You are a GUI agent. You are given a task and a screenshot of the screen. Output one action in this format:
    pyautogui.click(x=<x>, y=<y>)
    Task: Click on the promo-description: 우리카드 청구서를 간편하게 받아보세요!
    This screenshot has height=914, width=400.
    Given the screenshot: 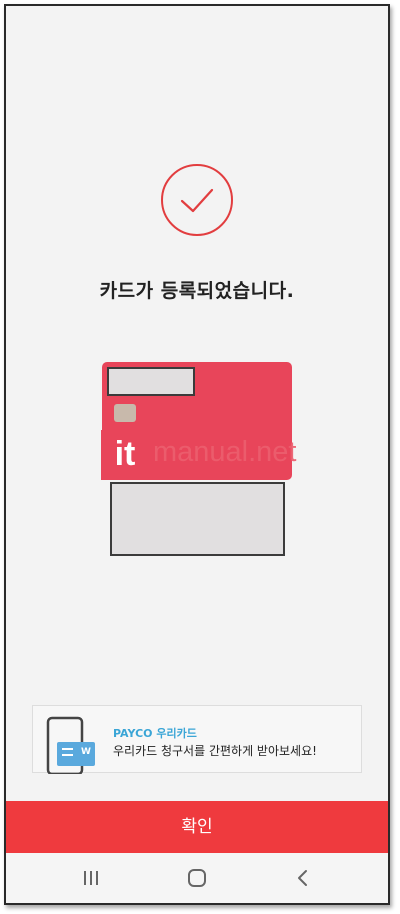 What is the action you would take?
    pyautogui.click(x=215, y=751)
    